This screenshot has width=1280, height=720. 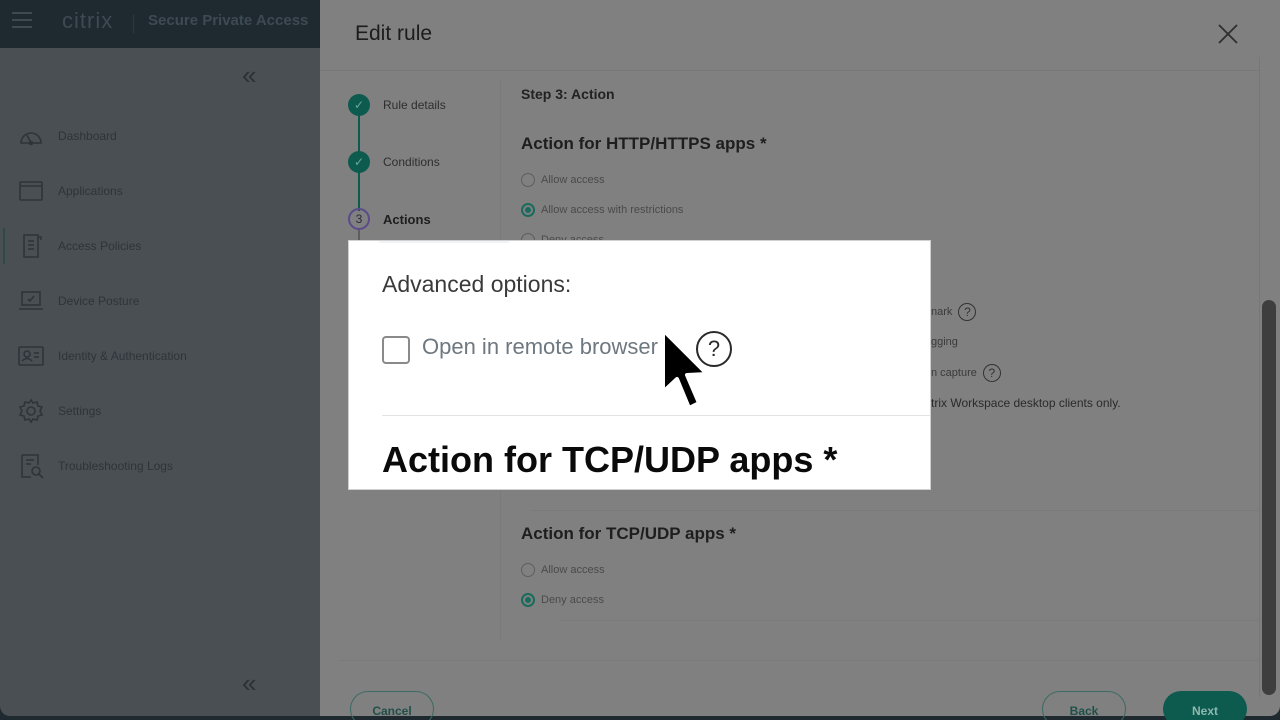 I want to click on sidebar-item-label: Access Policies, so click(x=100, y=246).